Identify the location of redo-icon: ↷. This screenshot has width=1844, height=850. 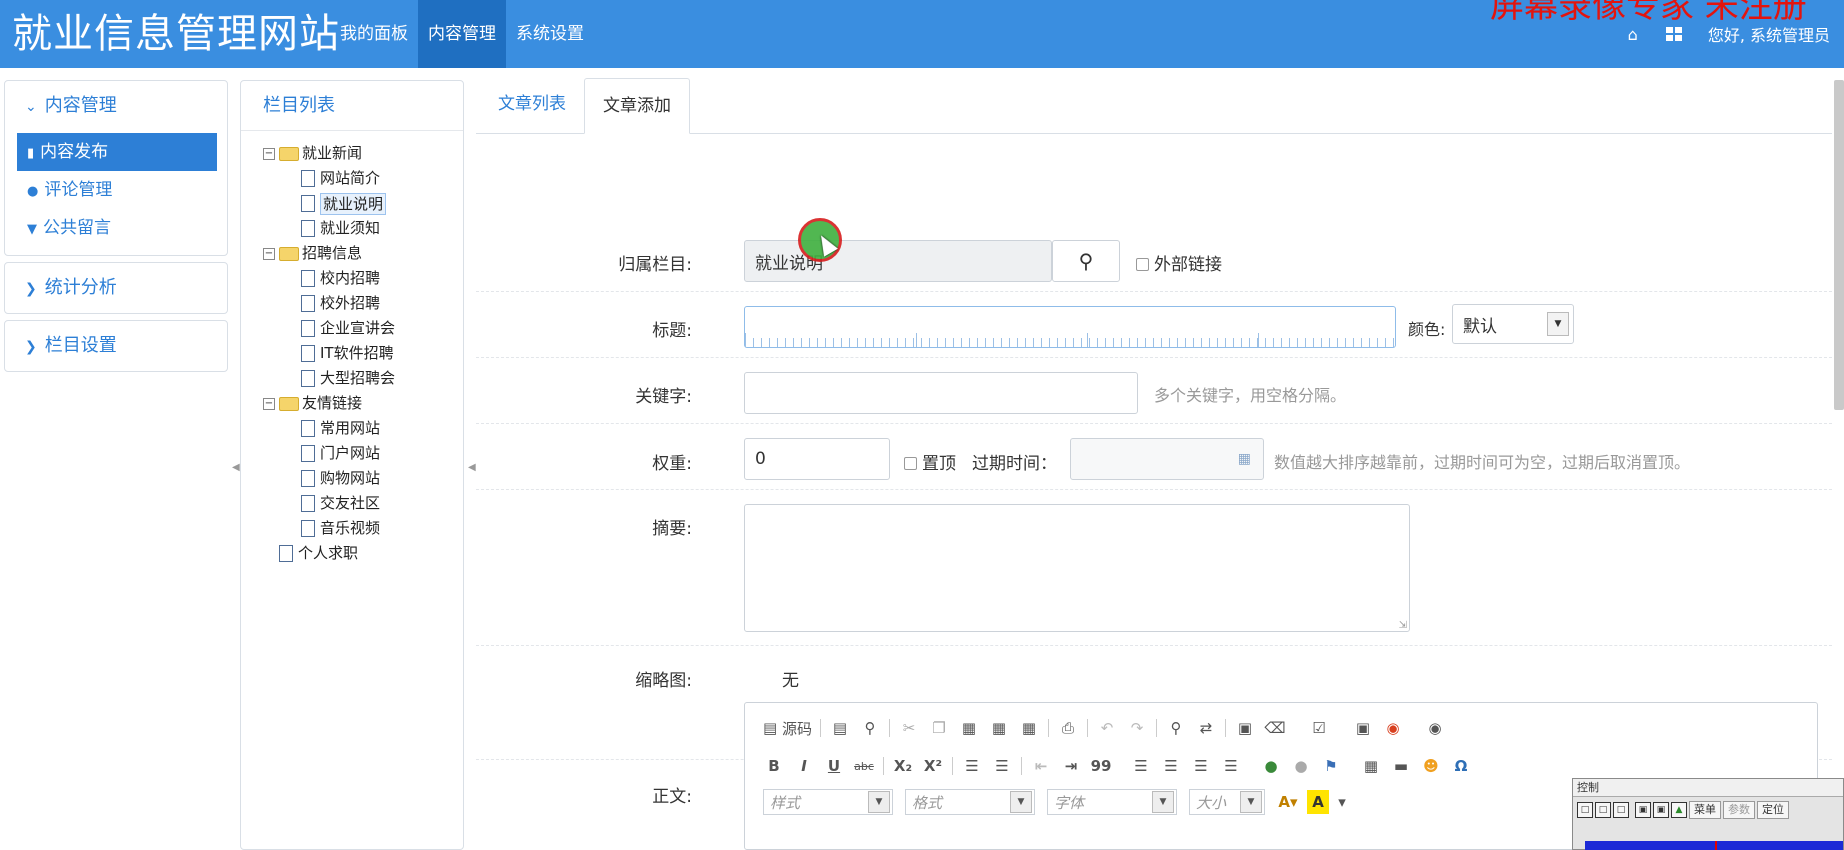
(1137, 728).